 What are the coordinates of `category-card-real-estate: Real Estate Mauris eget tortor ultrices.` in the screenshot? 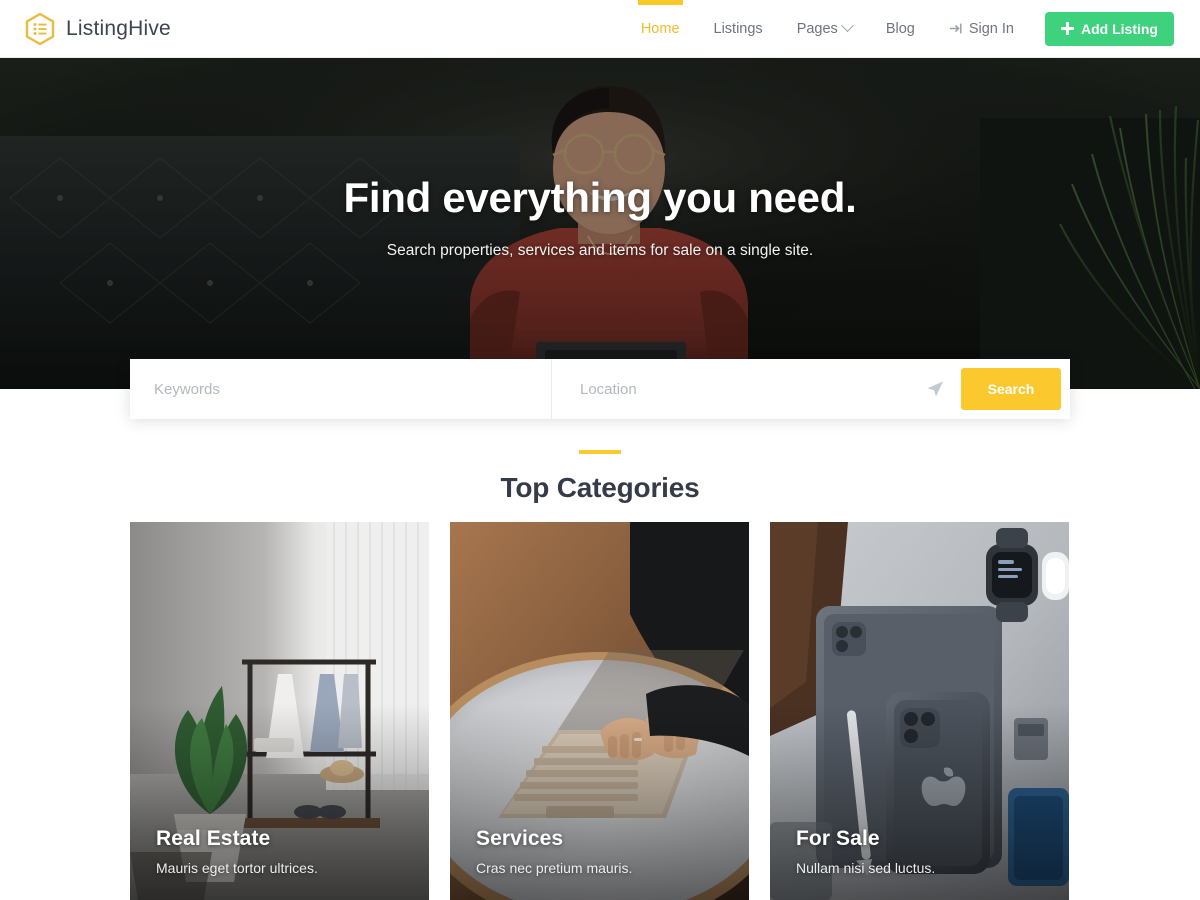 It's located at (279, 711).